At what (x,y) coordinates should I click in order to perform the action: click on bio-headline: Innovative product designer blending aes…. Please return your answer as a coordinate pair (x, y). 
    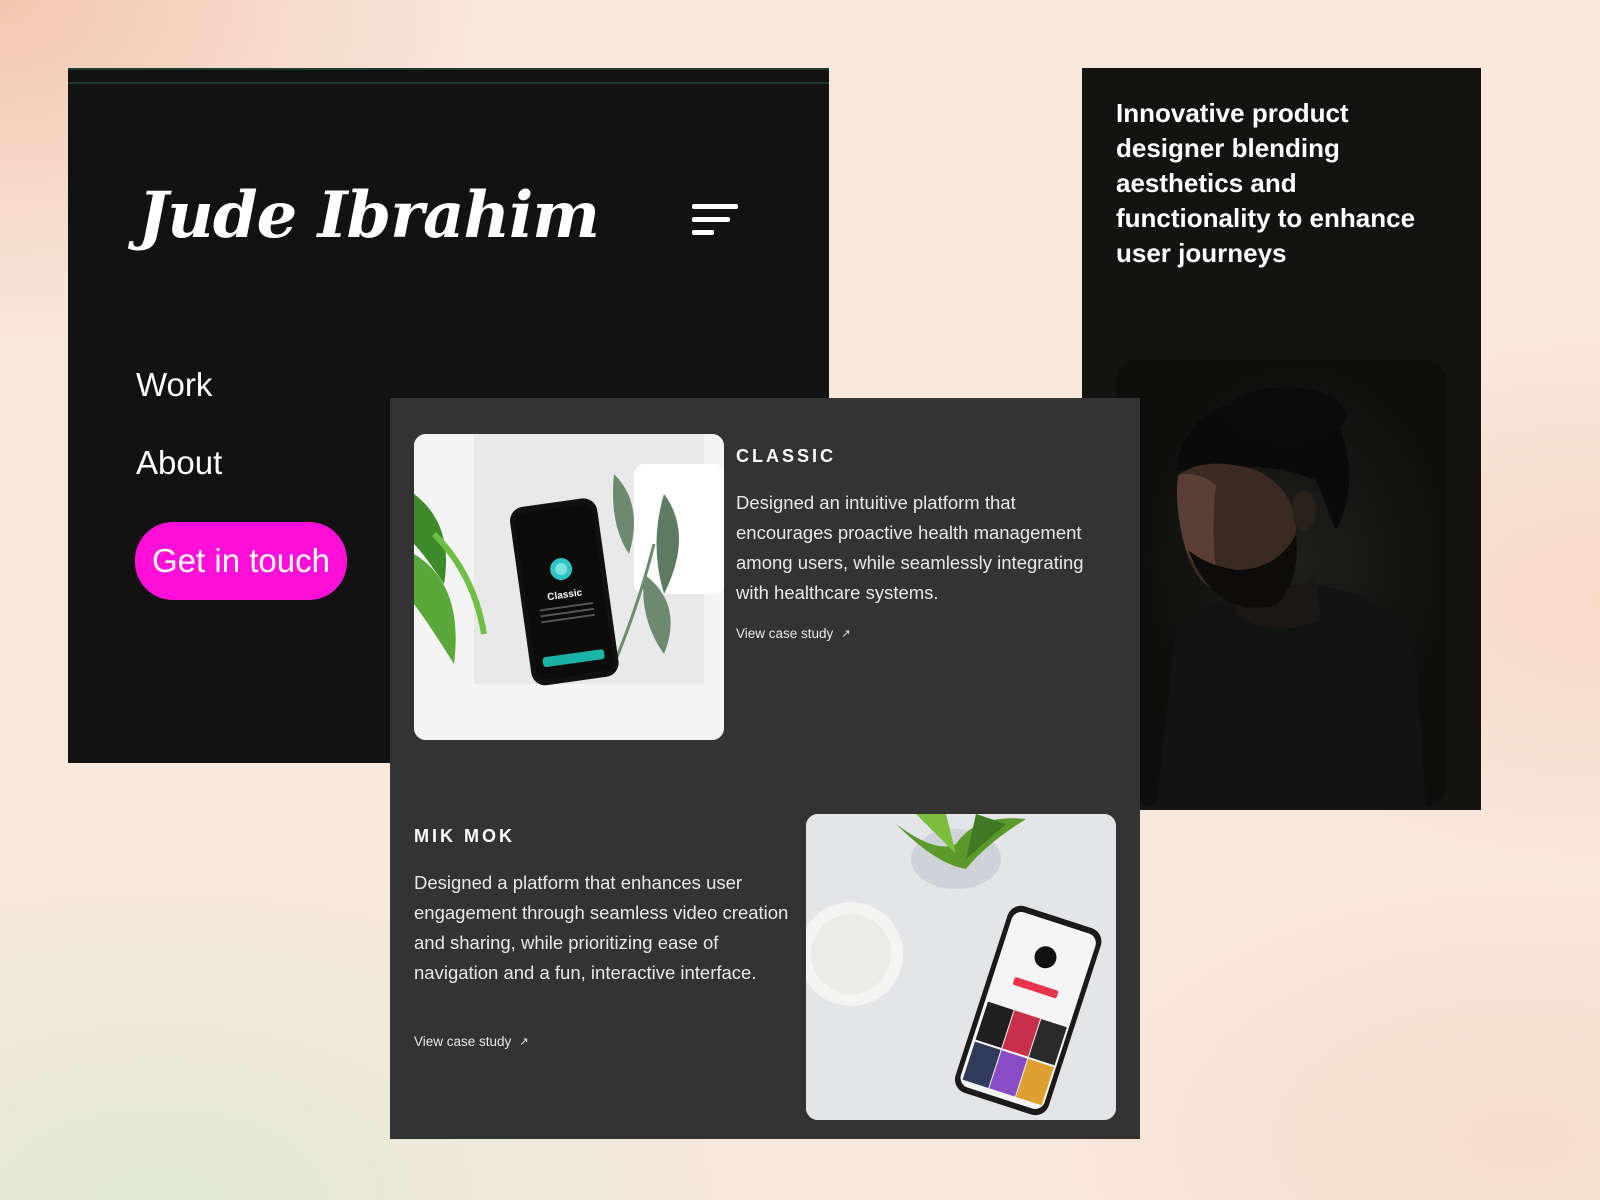
    Looking at the image, I should click on (1266, 183).